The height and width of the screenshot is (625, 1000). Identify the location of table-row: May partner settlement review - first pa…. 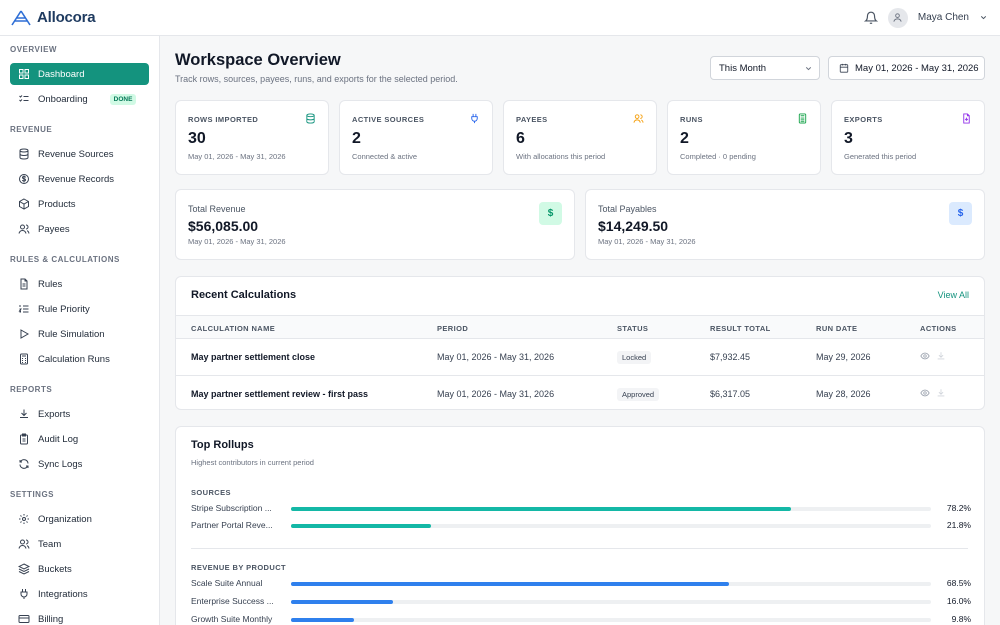
(580, 393).